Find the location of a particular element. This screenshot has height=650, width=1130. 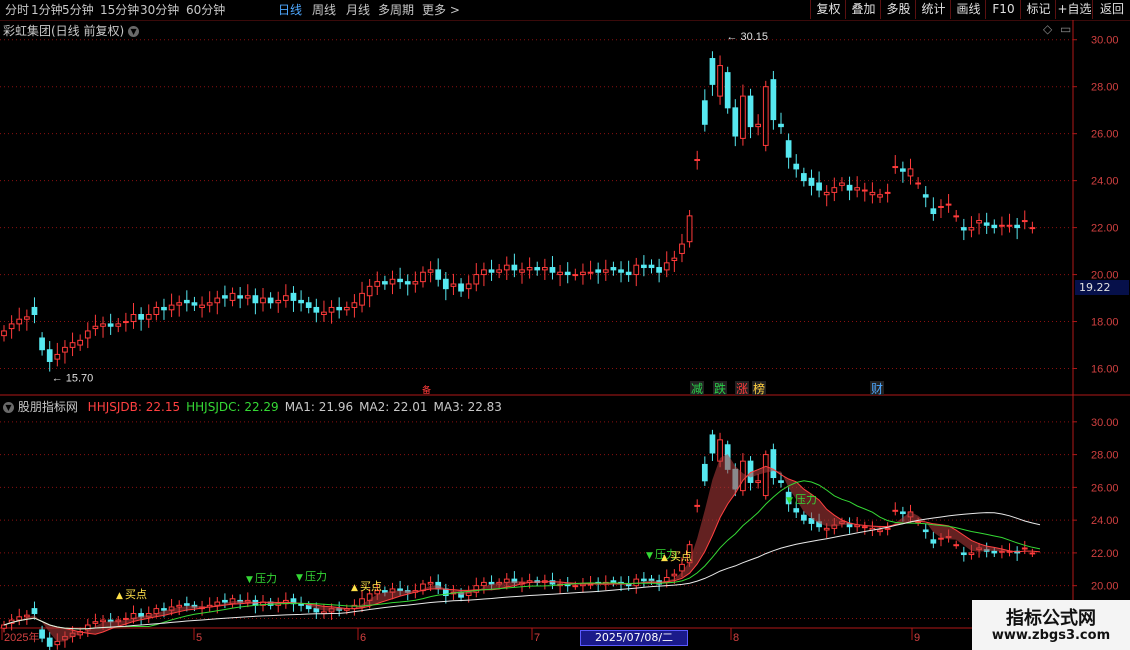

event-marker: 跌 is located at coordinates (720, 388).